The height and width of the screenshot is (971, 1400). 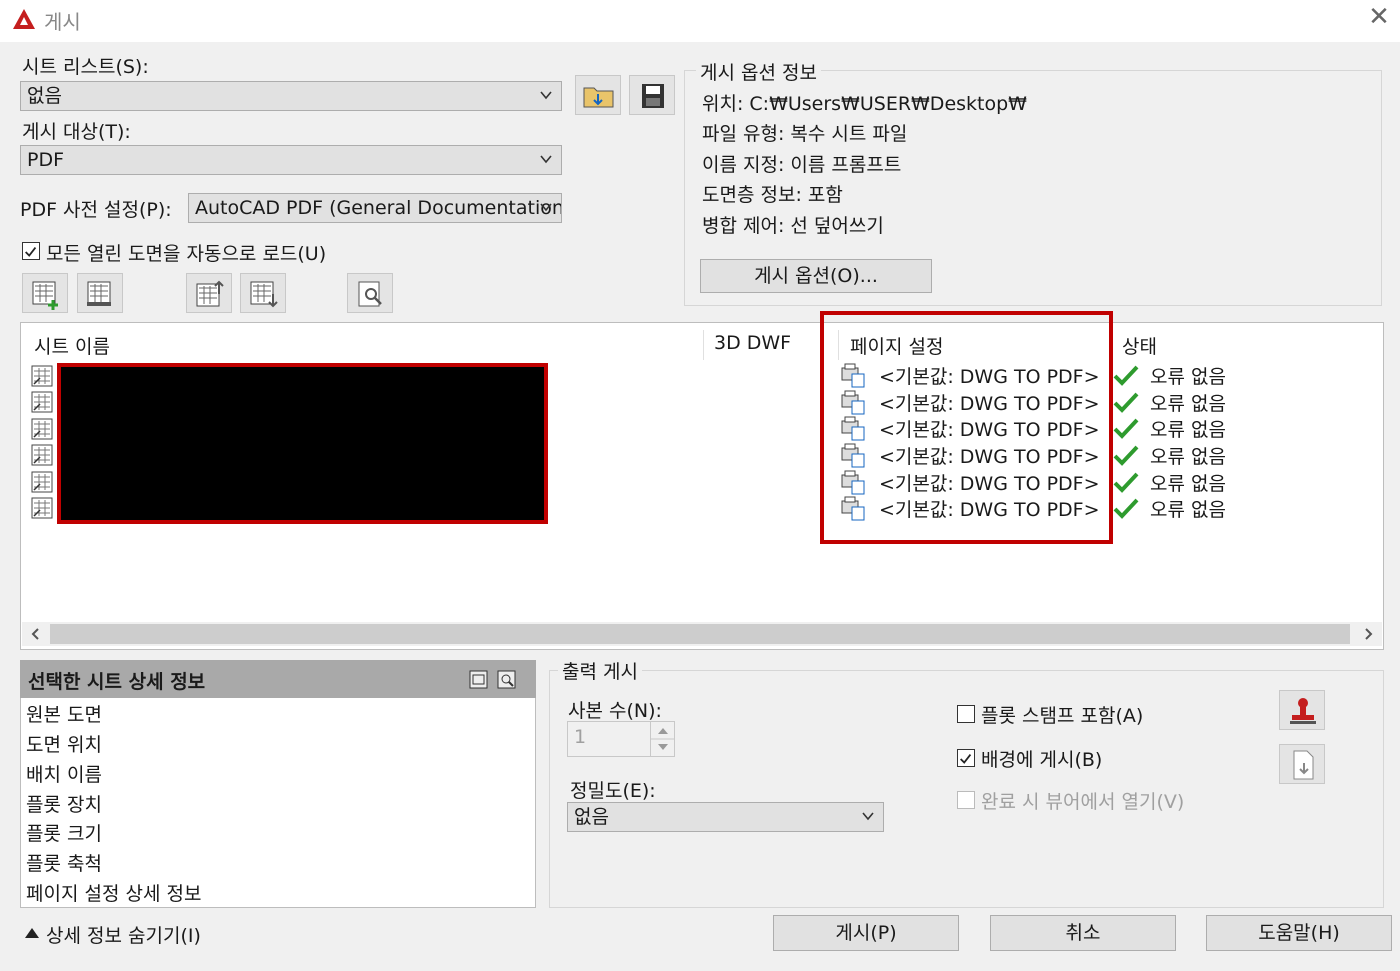 What do you see at coordinates (64, 834) in the screenshot?
I see `details-item: 플롯 크기` at bounding box center [64, 834].